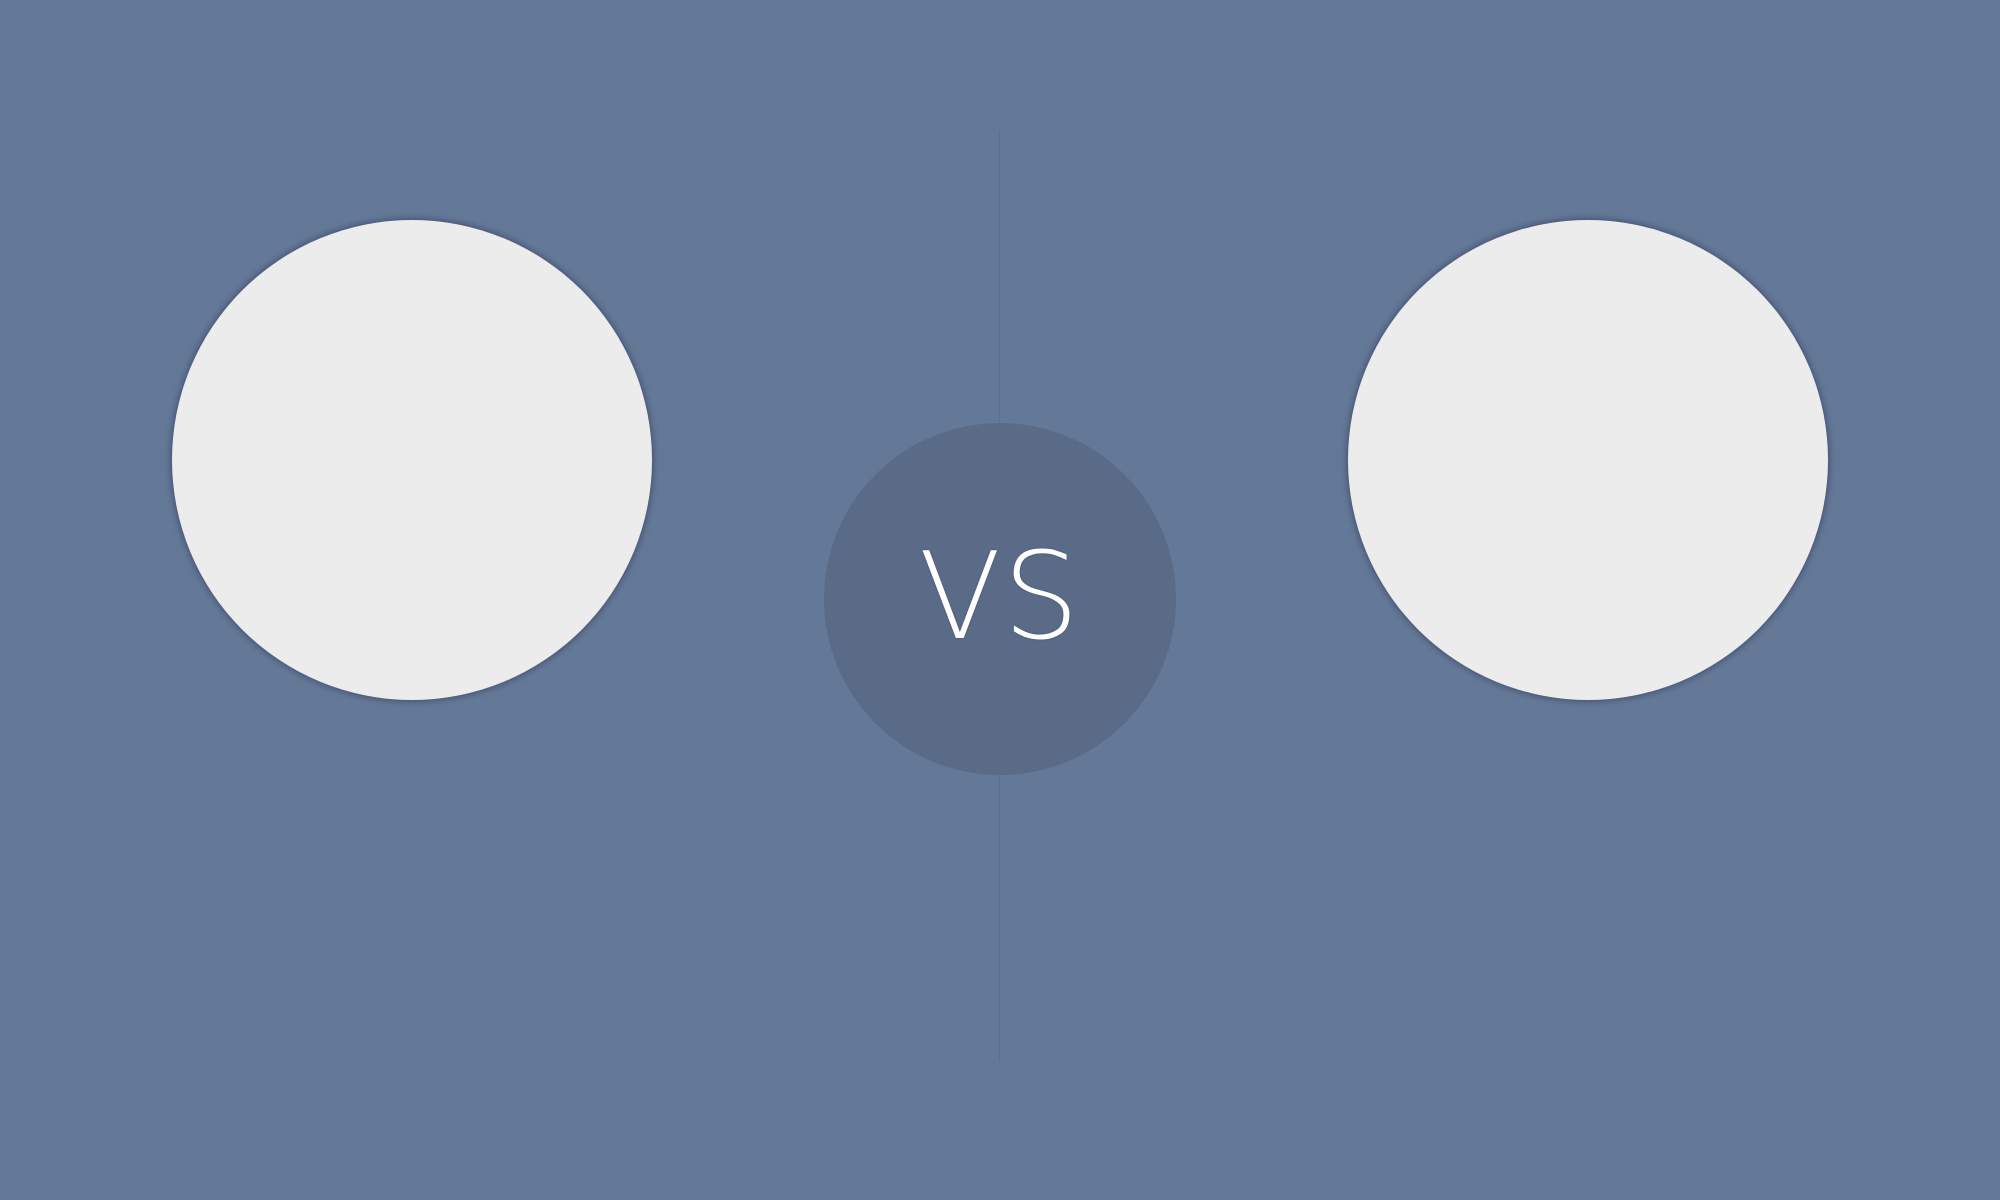 The width and height of the screenshot is (2000, 1200). I want to click on vs-badge: VS, so click(1000, 599).